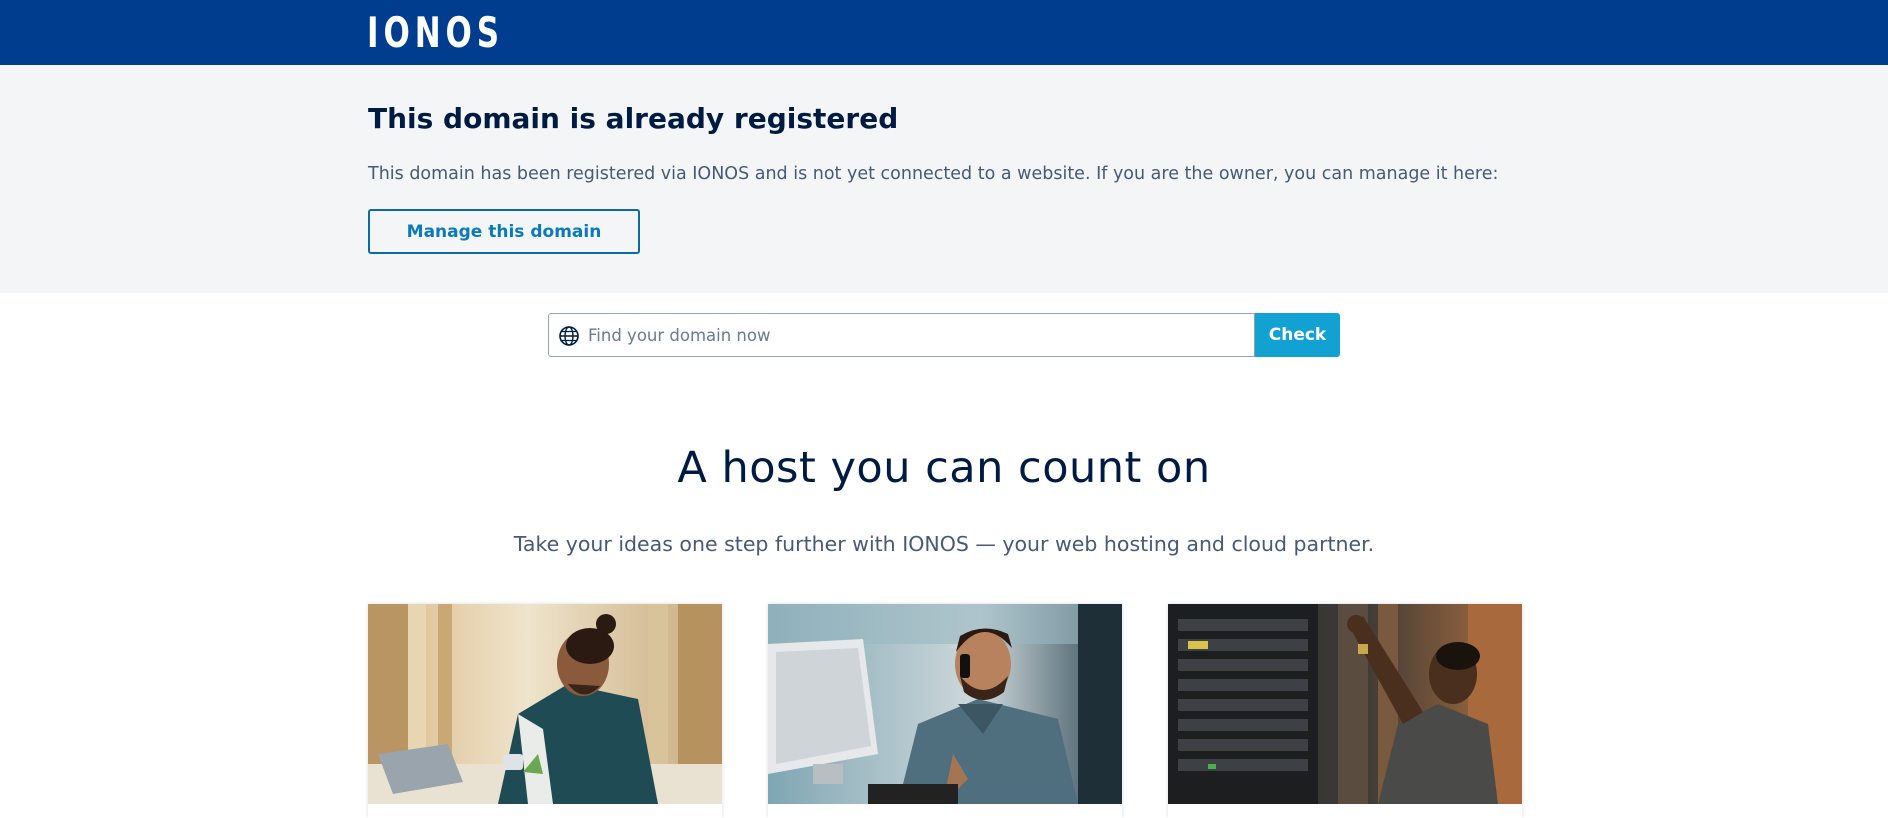  I want to click on man-on-phone-at-computer-photo, so click(945, 704).